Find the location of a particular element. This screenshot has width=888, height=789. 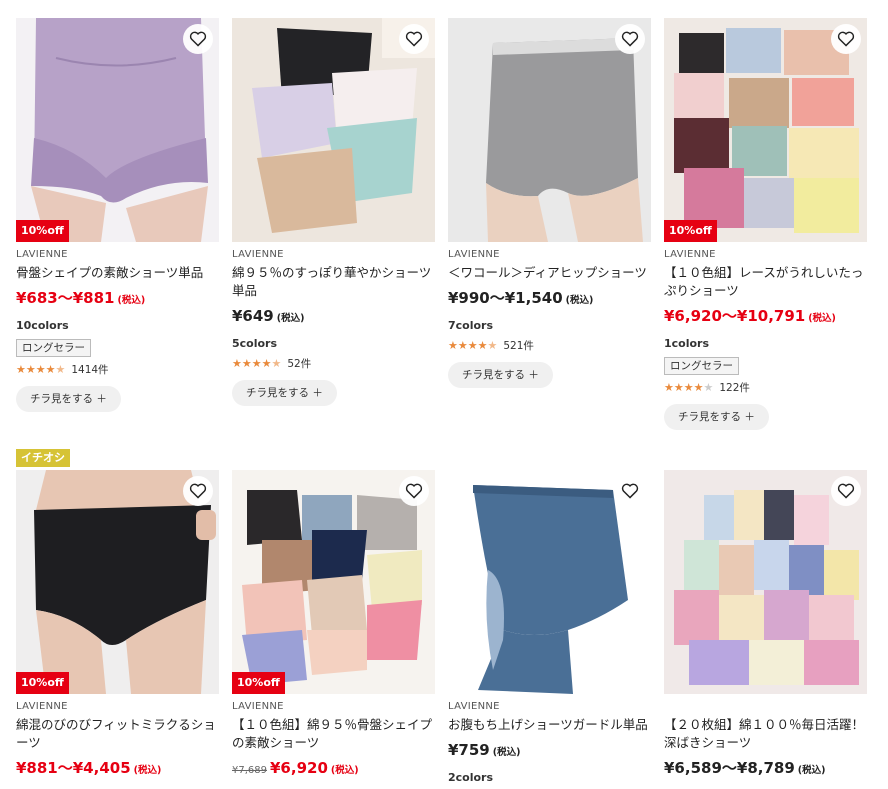

brand-name is located at coordinates (765, 707).